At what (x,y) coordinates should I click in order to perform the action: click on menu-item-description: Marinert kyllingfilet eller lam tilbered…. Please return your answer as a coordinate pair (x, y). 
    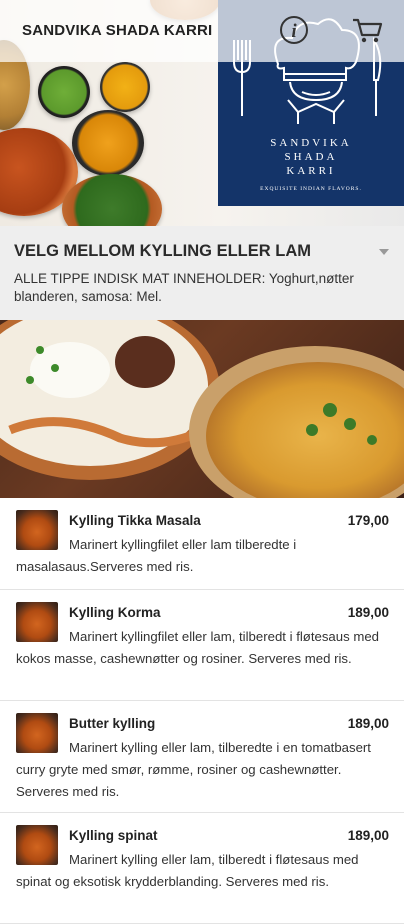
    Looking at the image, I should click on (156, 555).